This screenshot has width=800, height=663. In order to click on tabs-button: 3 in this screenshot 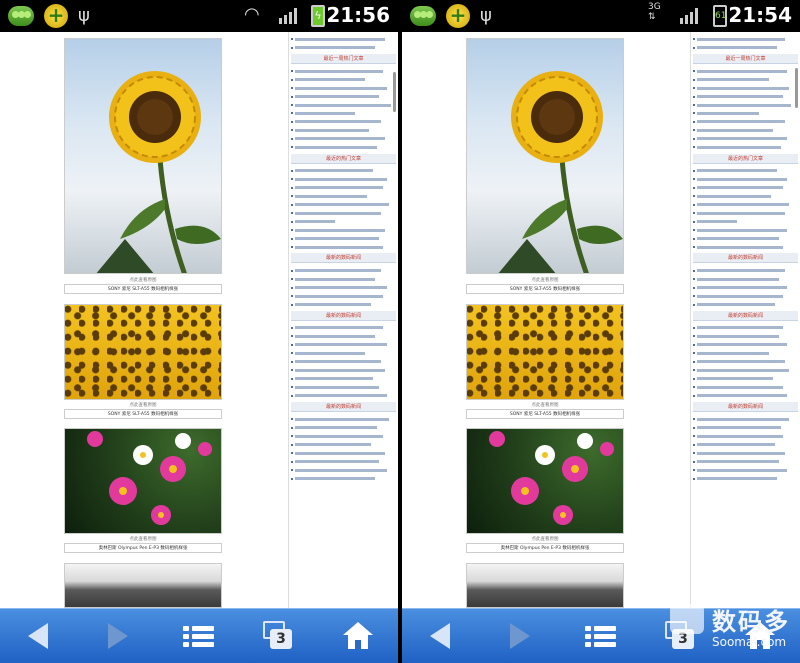, I will do `click(278, 636)`.